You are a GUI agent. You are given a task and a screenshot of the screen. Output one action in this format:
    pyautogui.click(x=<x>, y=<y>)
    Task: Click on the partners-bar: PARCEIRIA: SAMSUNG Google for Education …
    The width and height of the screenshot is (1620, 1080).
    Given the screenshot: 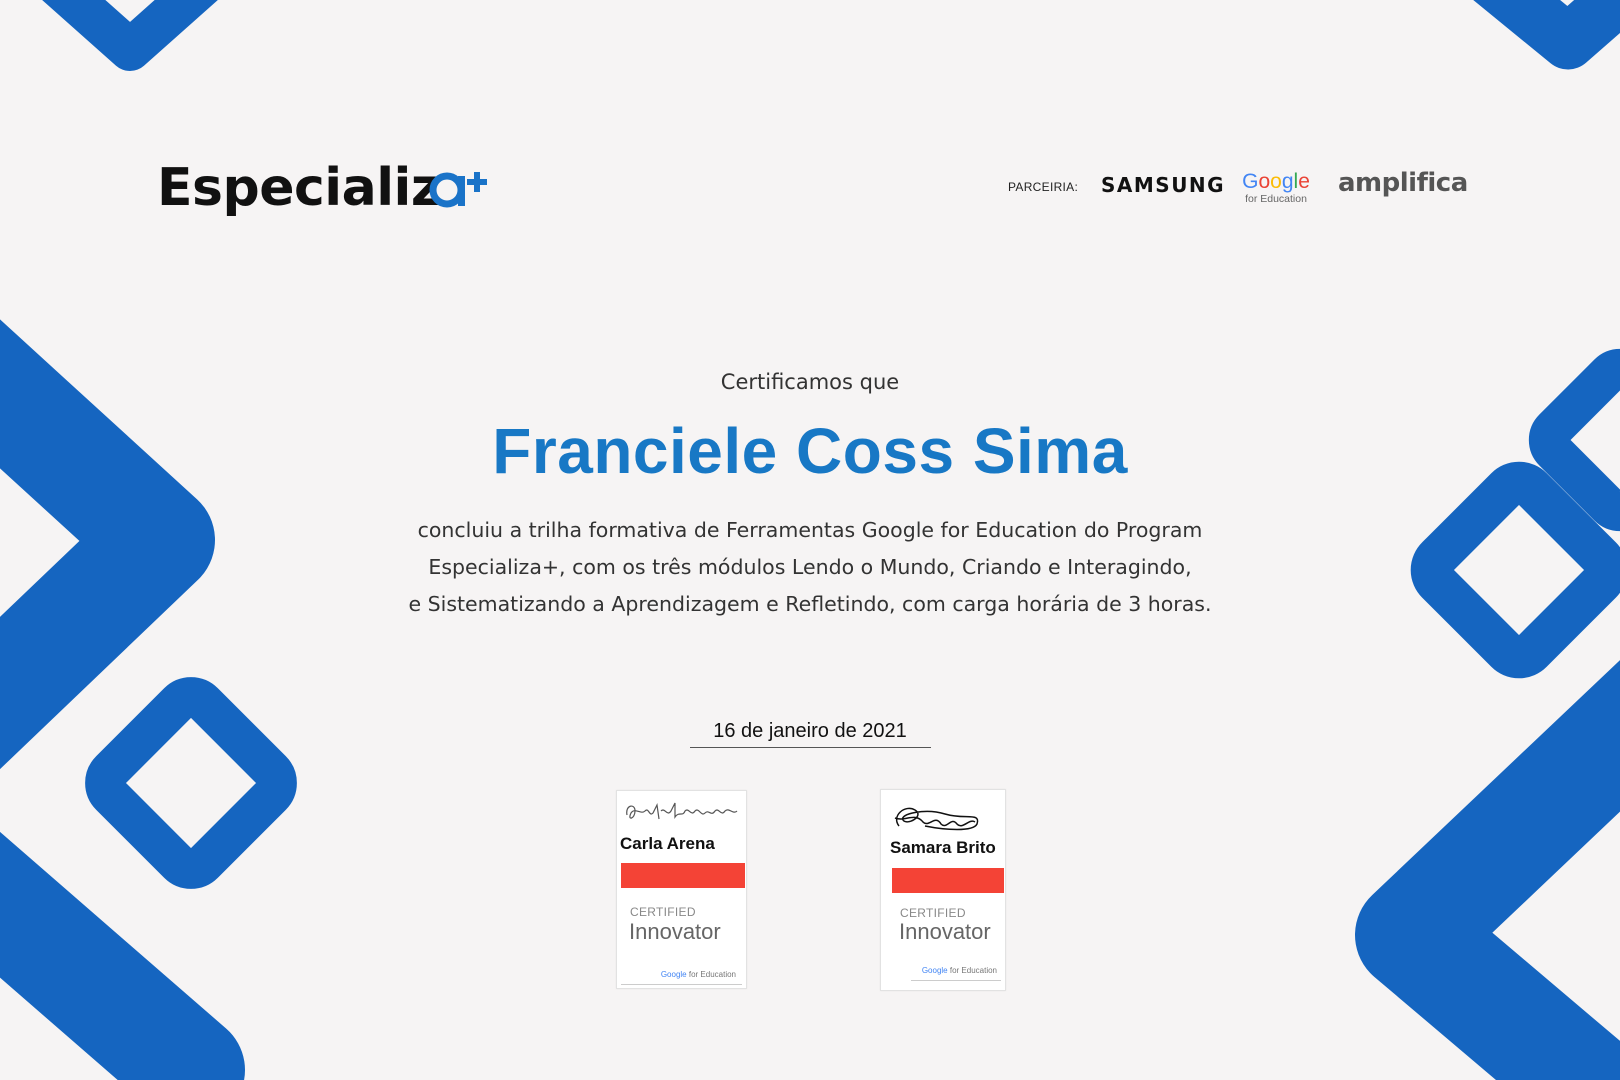 What is the action you would take?
    pyautogui.click(x=1238, y=195)
    